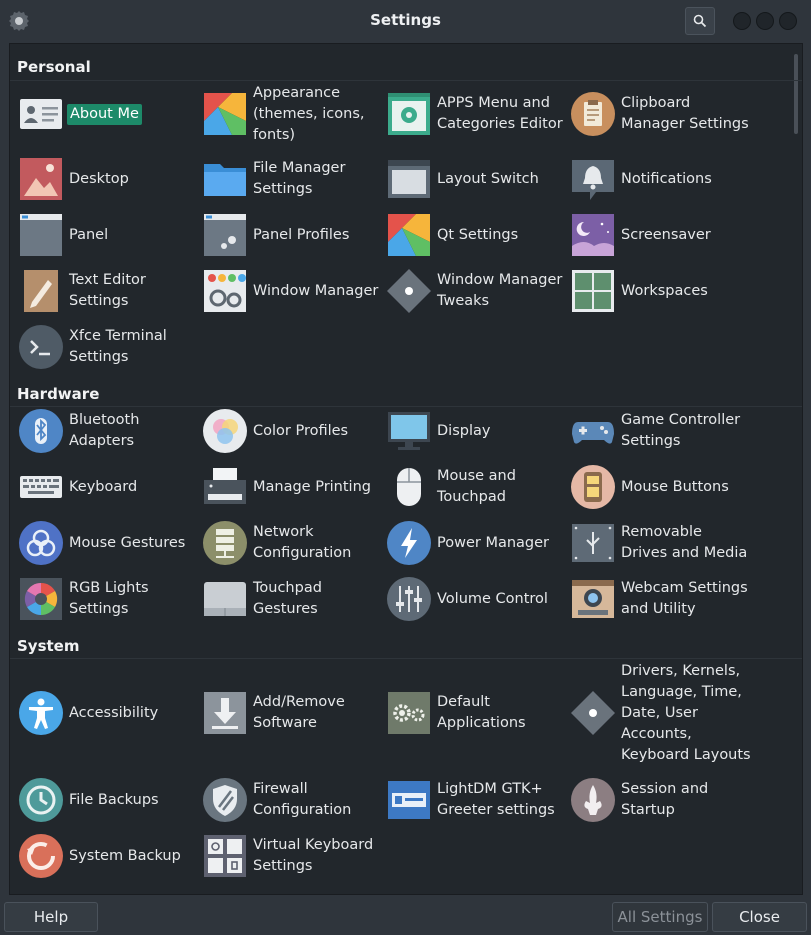 The width and height of the screenshot is (811, 935). I want to click on item-label: Volume Control, so click(492, 598).